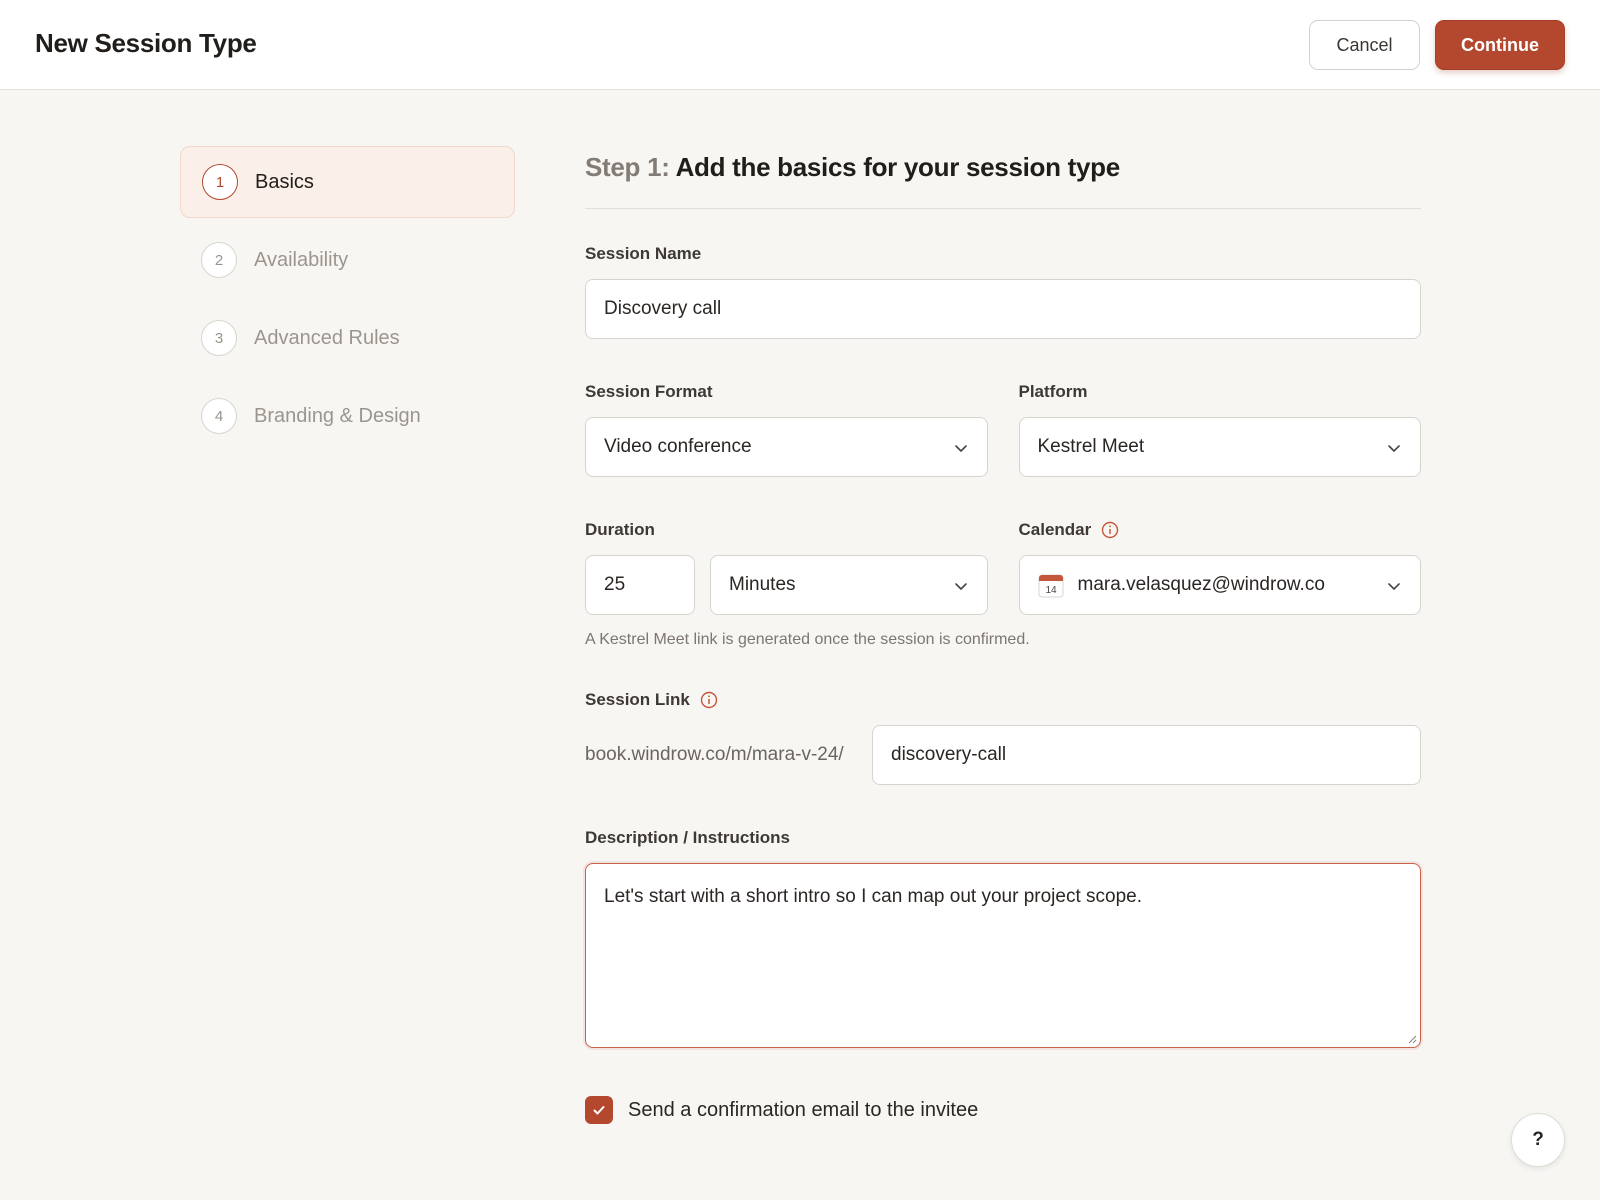 This screenshot has height=1200, width=1600. I want to click on step-number: 1, so click(220, 182).